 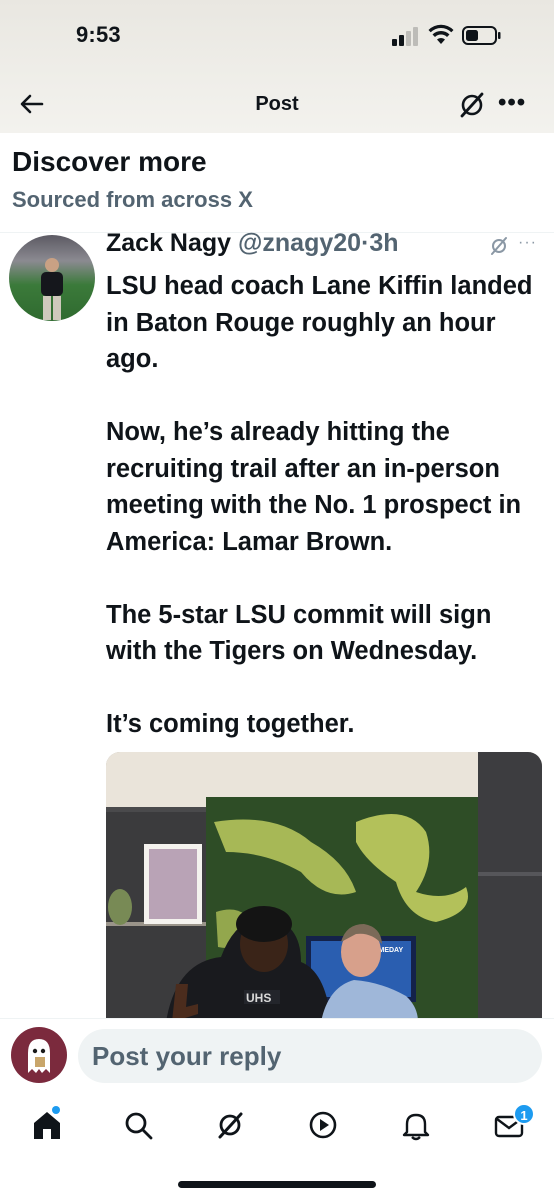 What do you see at coordinates (47, 1125) in the screenshot?
I see `home-icon` at bounding box center [47, 1125].